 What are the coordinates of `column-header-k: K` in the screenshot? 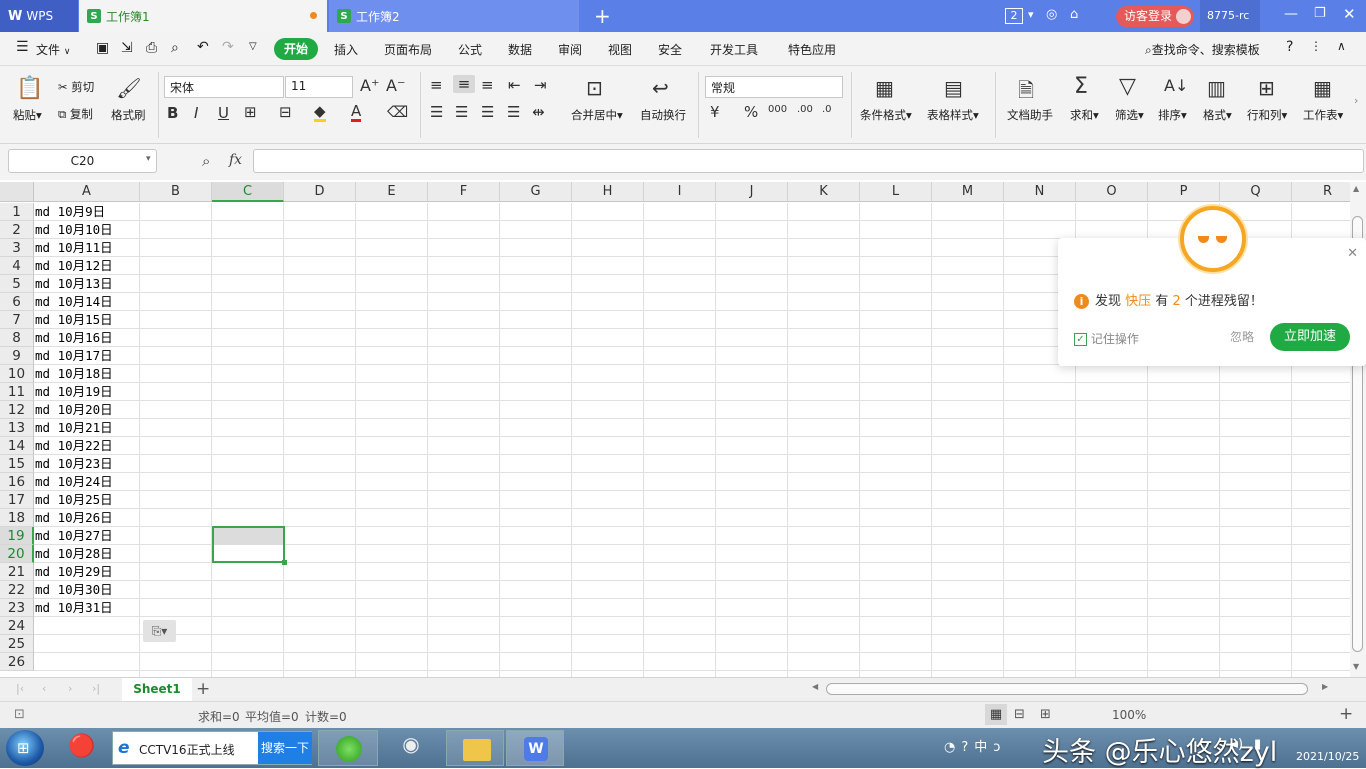 It's located at (824, 192).